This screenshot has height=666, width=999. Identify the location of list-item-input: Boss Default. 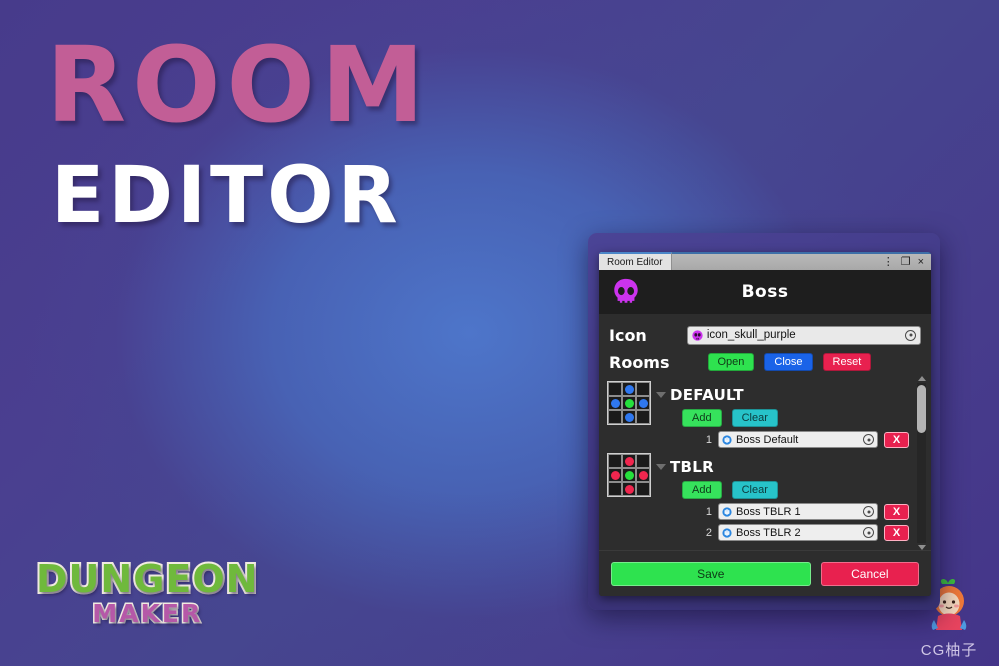
(798, 439).